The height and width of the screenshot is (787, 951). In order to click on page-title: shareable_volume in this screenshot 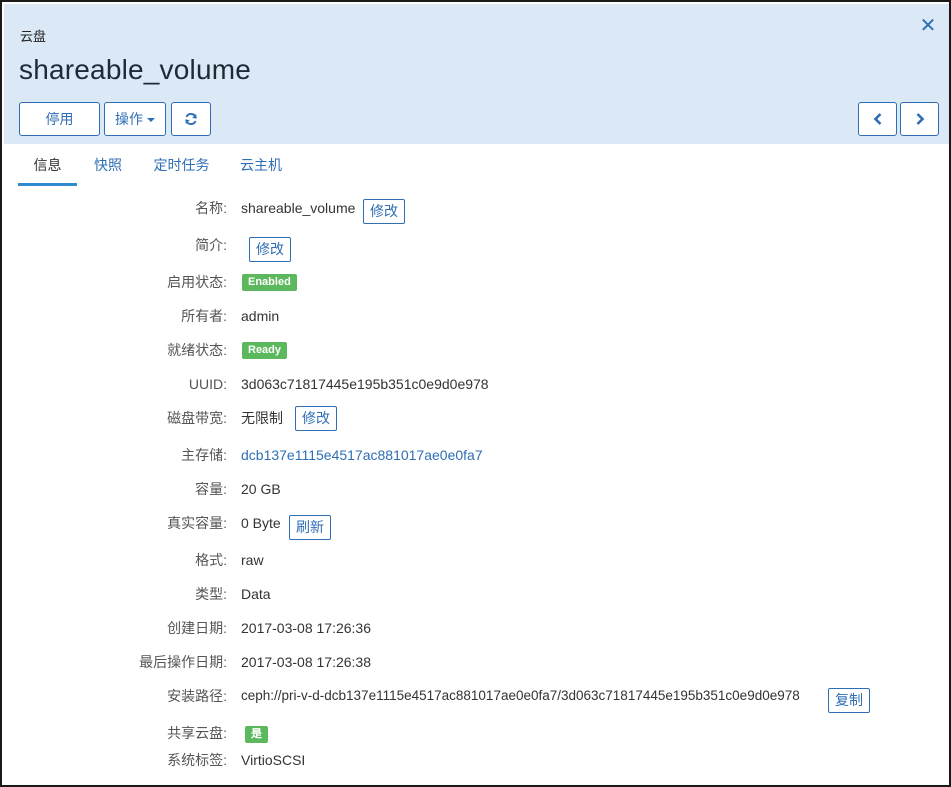, I will do `click(135, 69)`.